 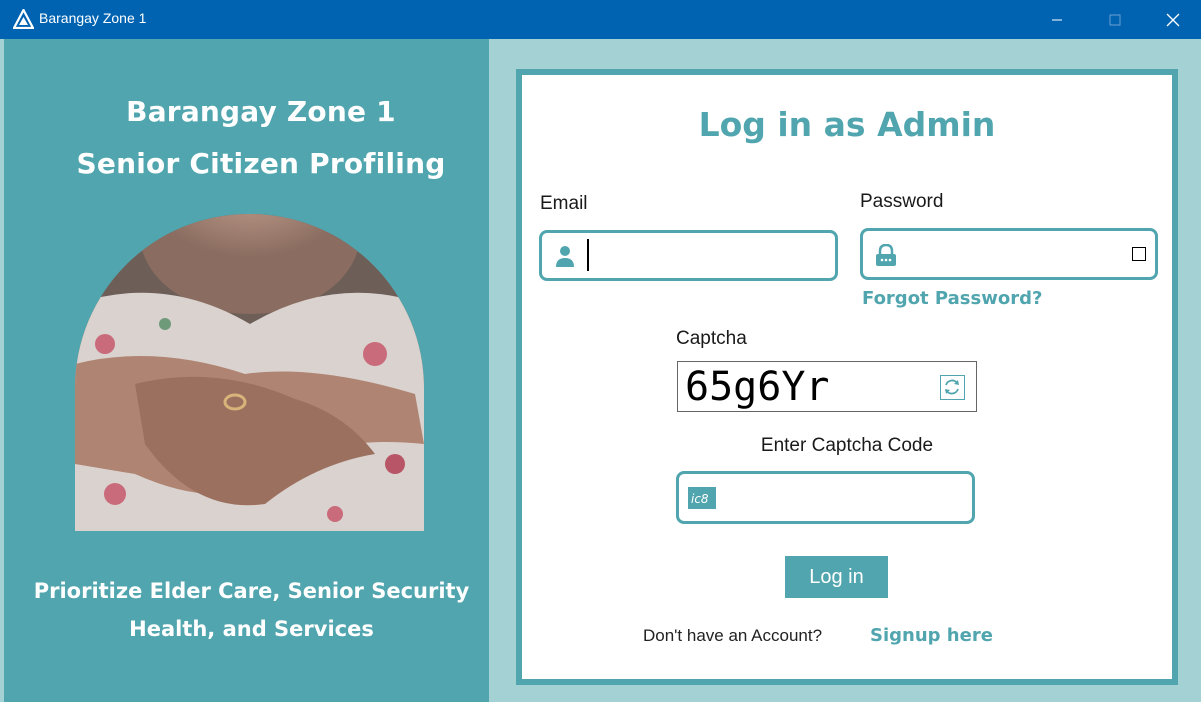 I want to click on captcha-label: Captcha, so click(x=711, y=338).